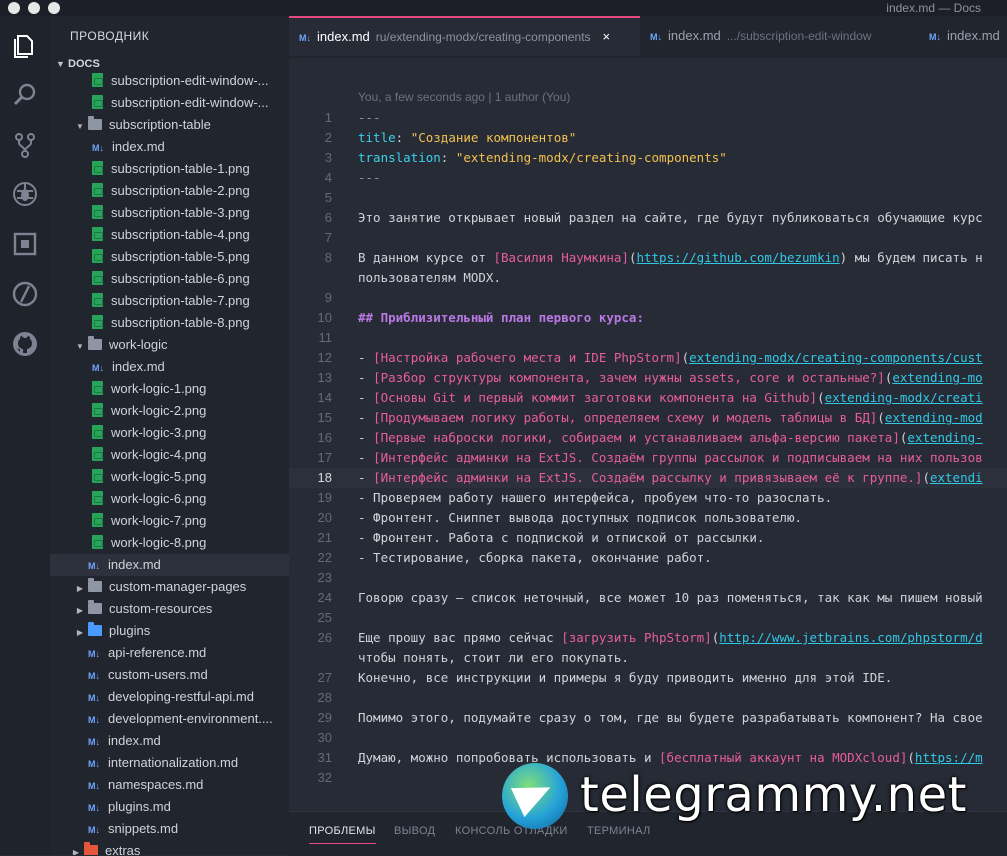 This screenshot has width=1007, height=856. What do you see at coordinates (54, 8) in the screenshot?
I see `maximize-window-button` at bounding box center [54, 8].